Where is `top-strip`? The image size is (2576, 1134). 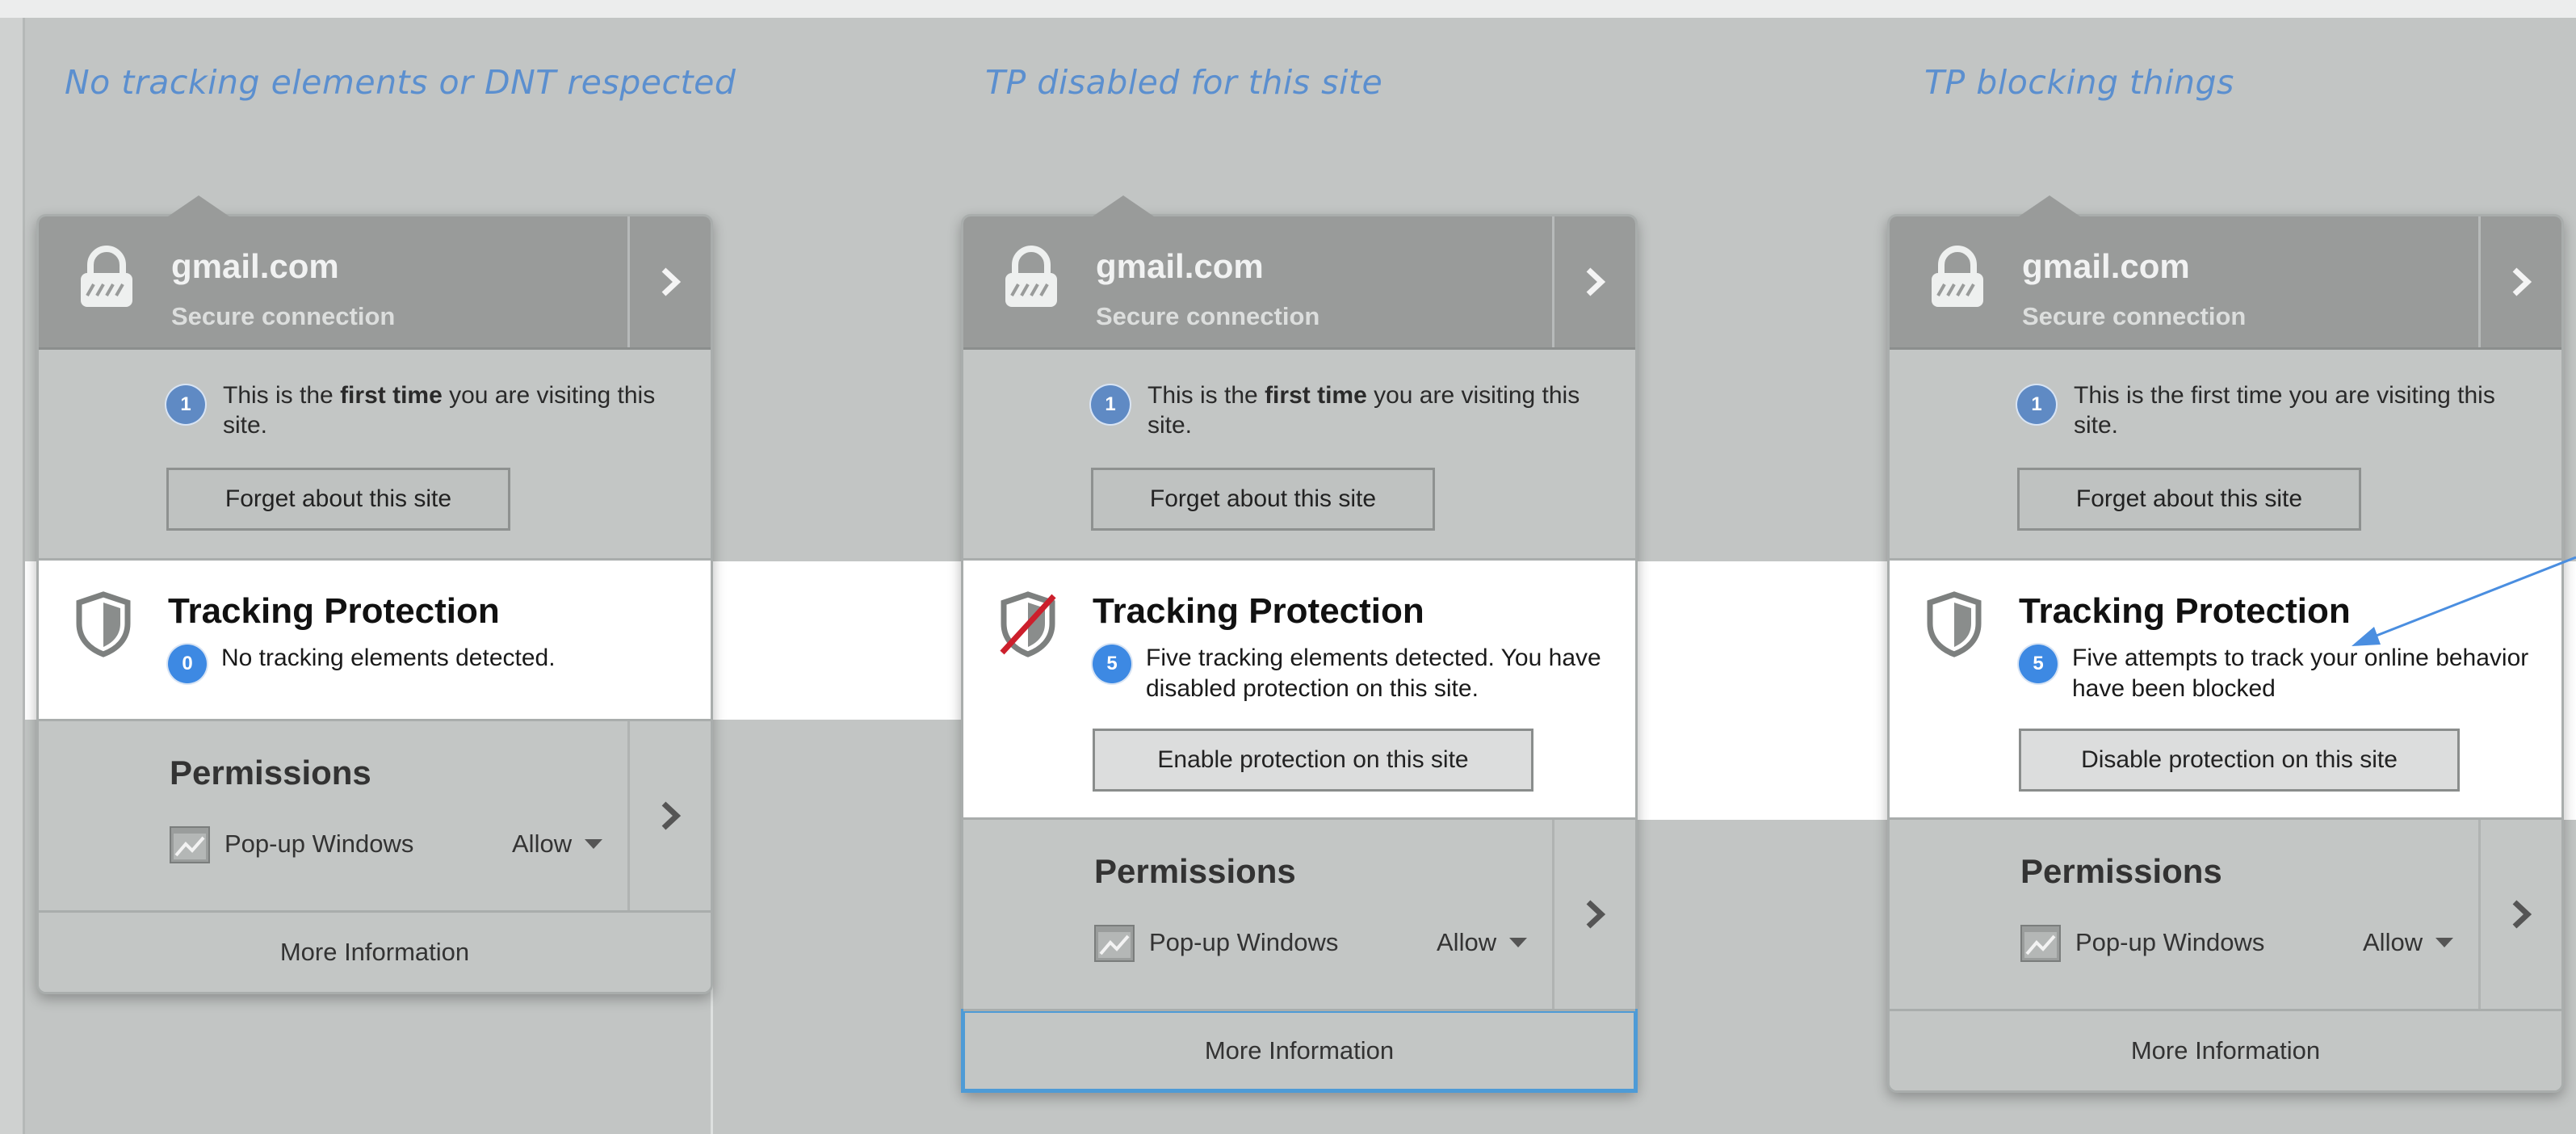
top-strip is located at coordinates (1288, 9).